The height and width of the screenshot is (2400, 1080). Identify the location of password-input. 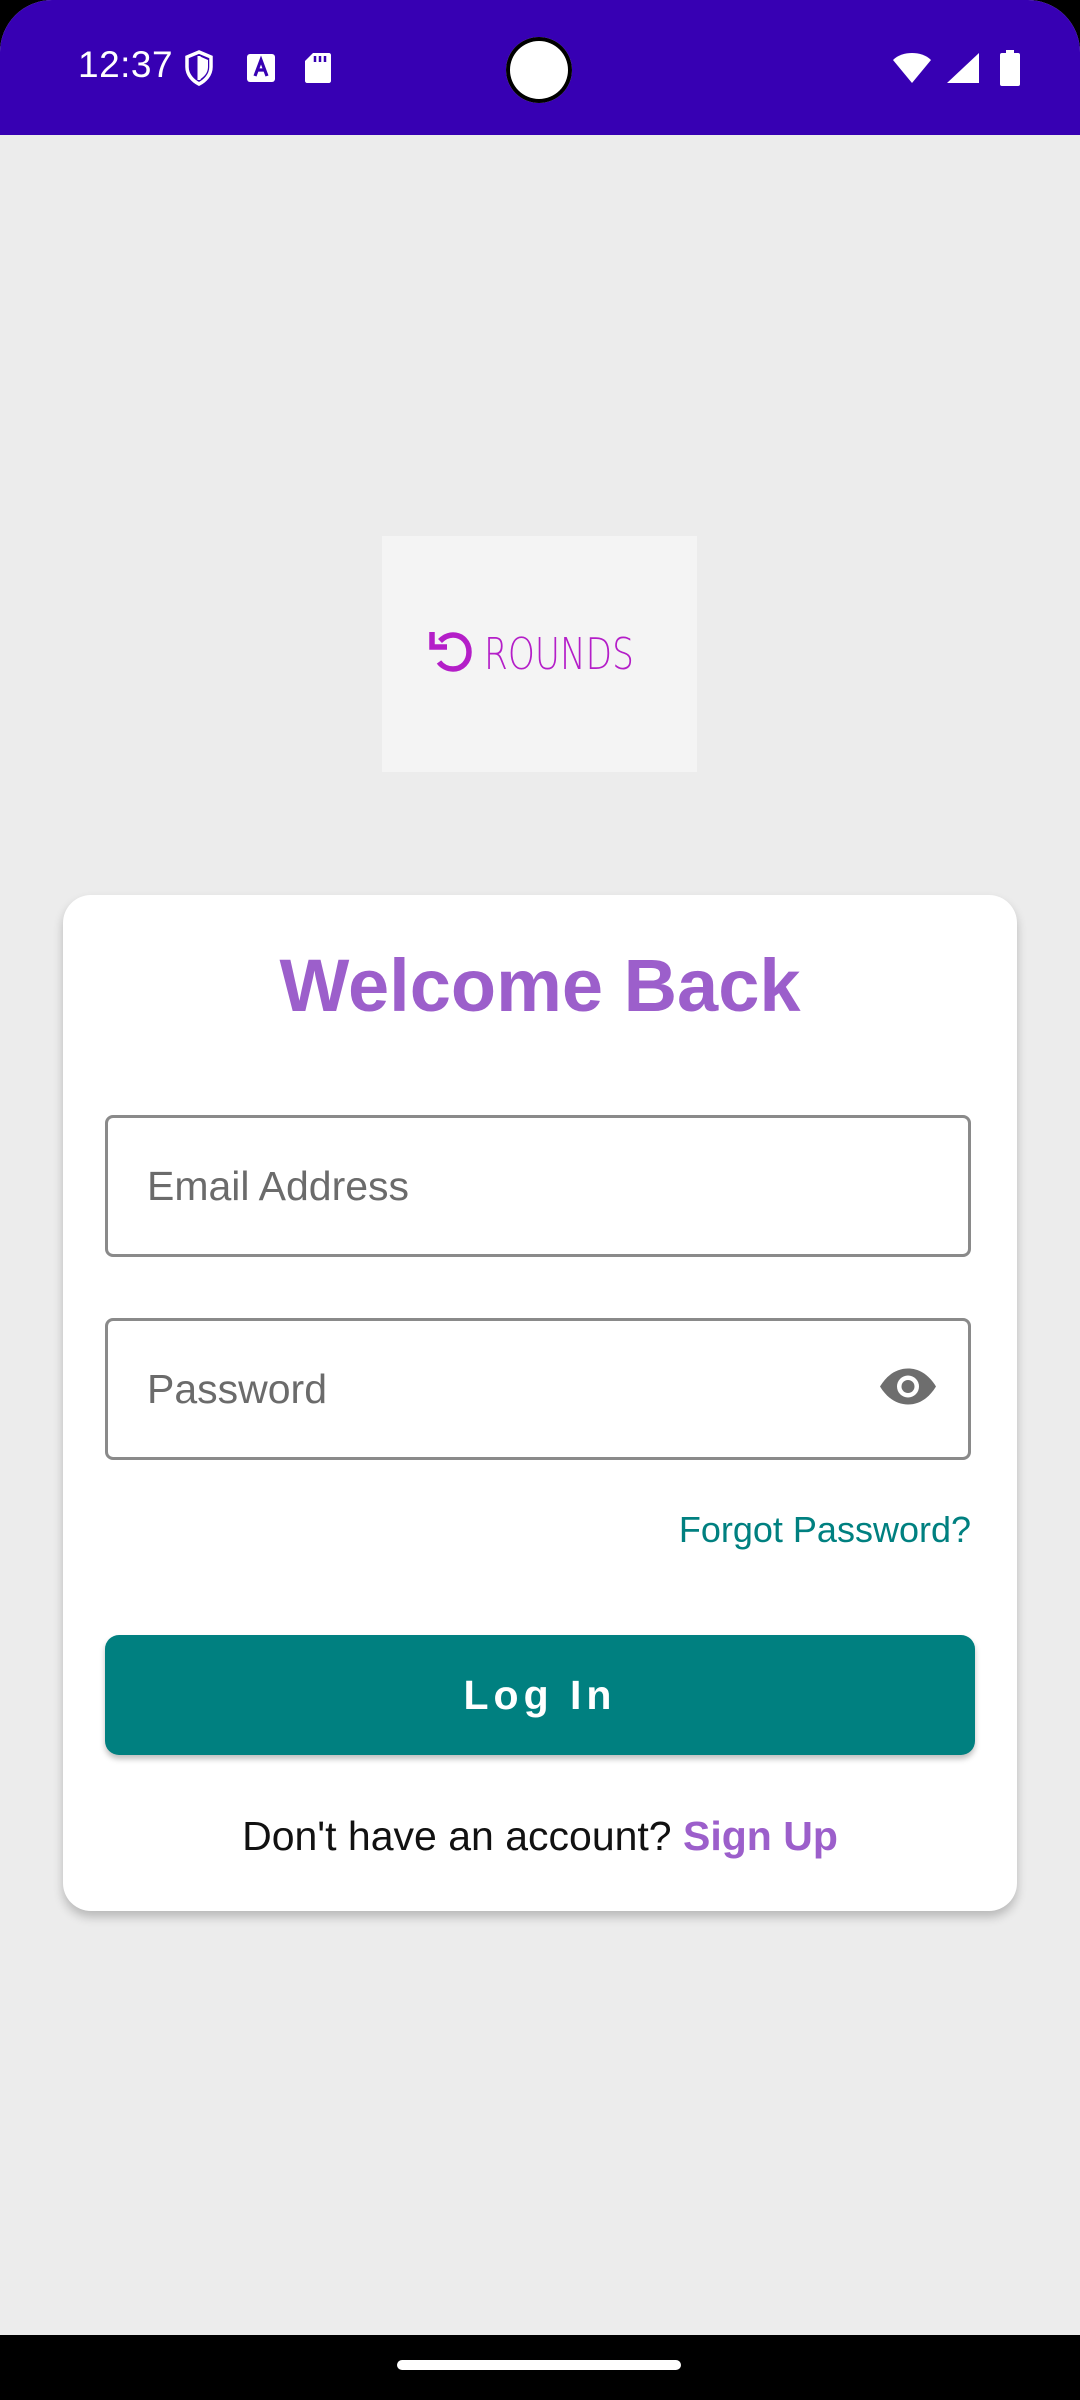
(538, 1389).